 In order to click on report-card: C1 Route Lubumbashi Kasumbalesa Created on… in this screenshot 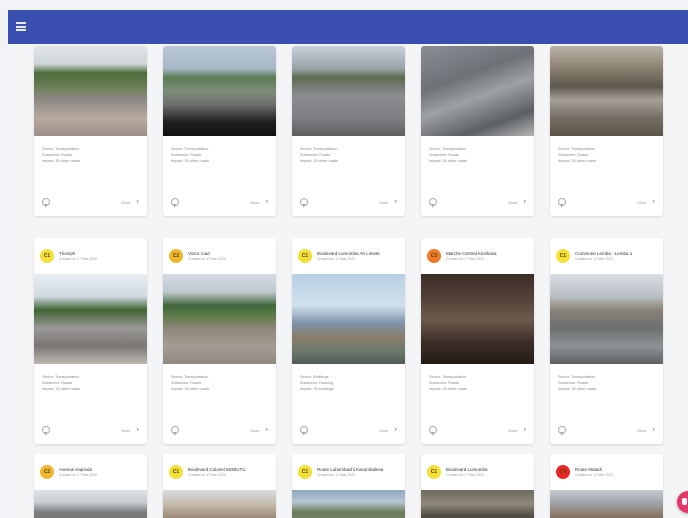, I will do `click(348, 486)`.